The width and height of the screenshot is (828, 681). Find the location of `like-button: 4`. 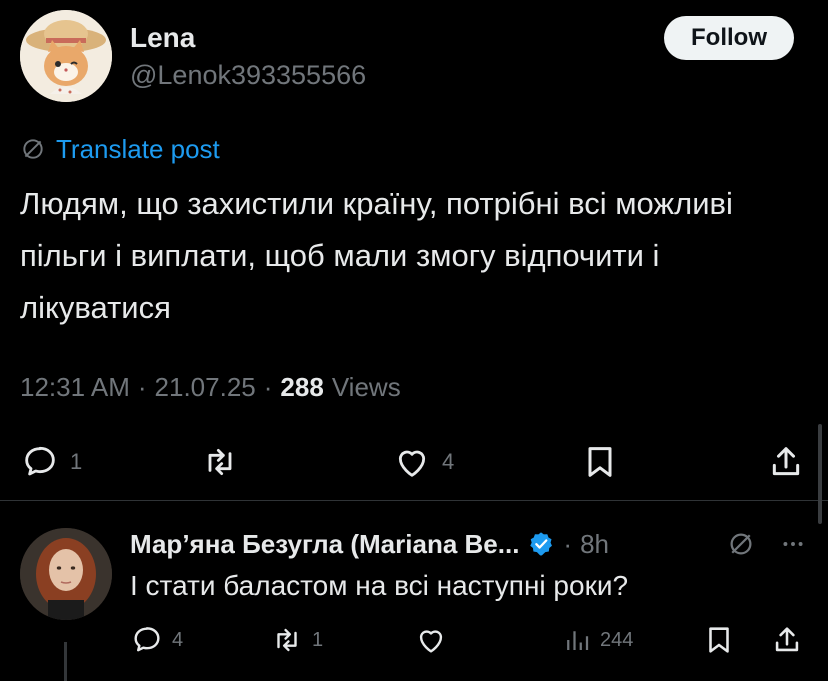

like-button: 4 is located at coordinates (423, 462).